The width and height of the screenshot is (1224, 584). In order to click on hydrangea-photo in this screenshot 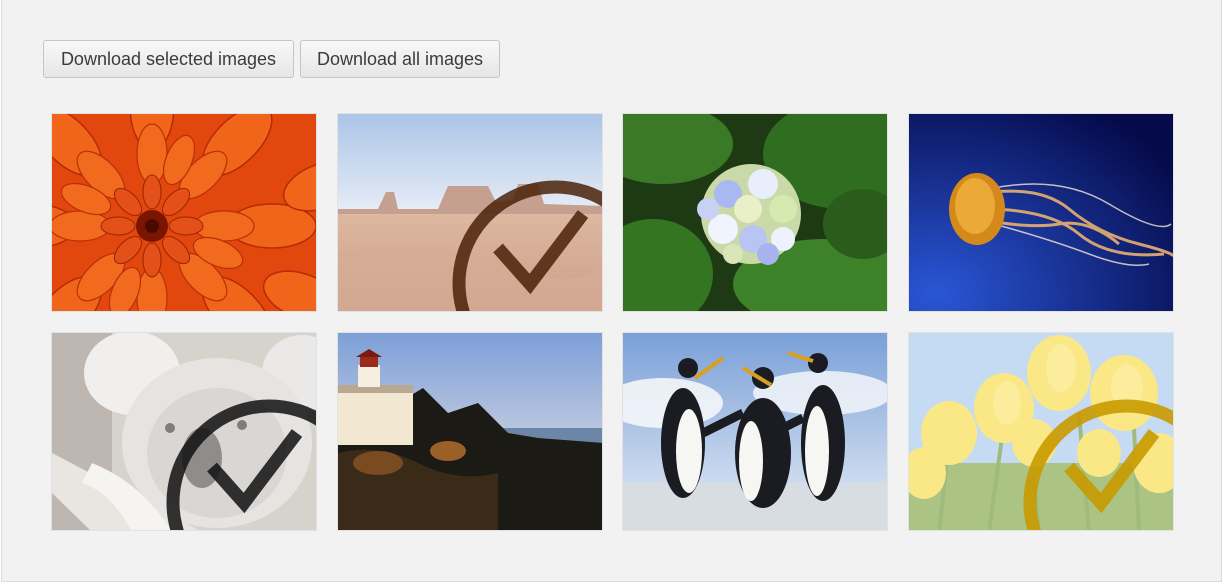, I will do `click(755, 212)`.